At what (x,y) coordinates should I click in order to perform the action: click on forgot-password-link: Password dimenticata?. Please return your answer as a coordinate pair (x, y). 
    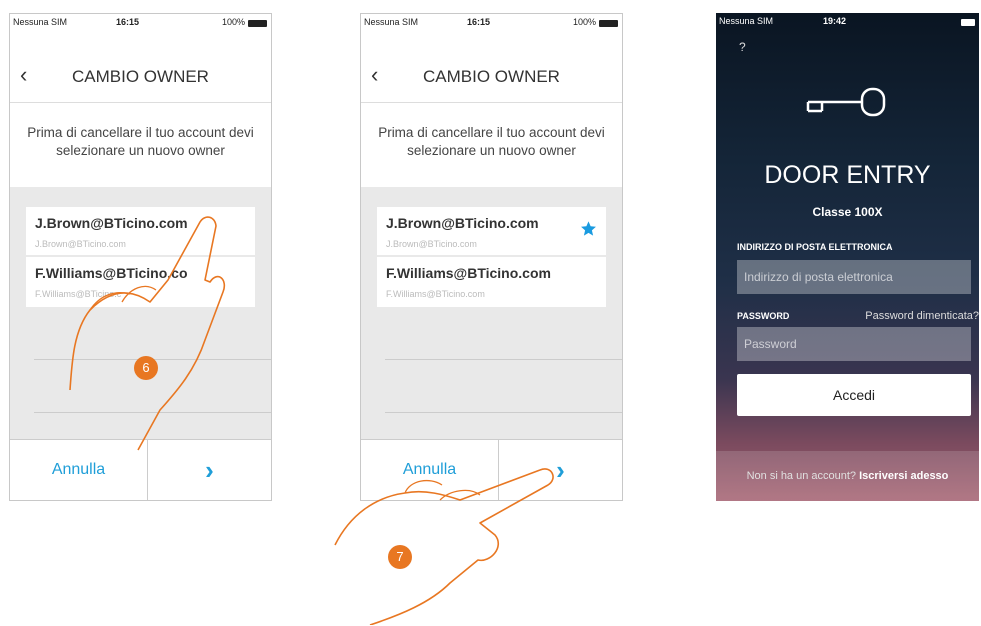
    Looking at the image, I should click on (922, 316).